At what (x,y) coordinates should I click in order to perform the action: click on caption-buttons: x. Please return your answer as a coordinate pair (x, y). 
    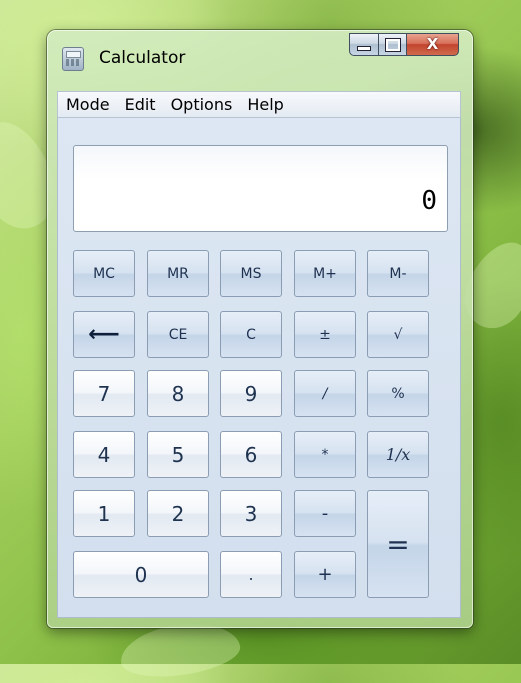
    Looking at the image, I should click on (404, 44).